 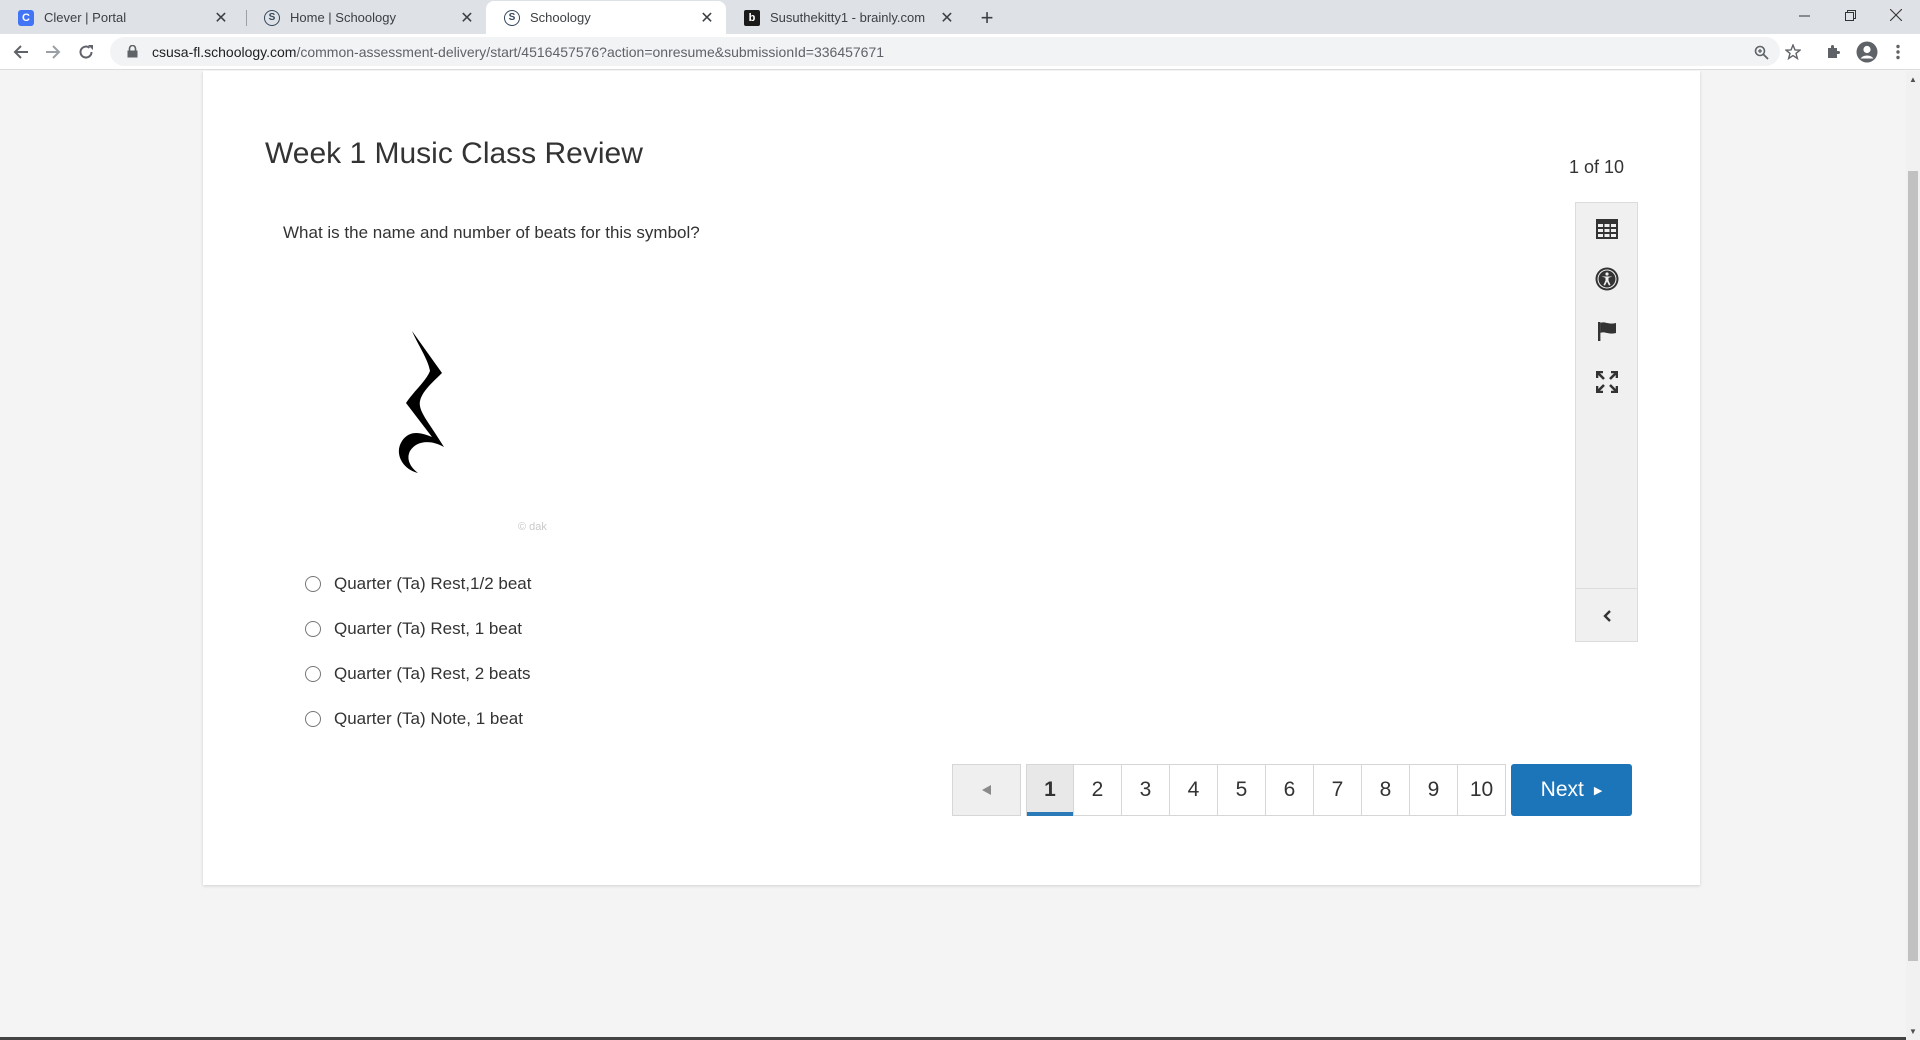 I want to click on tab-title: Schoology, so click(x=560, y=17).